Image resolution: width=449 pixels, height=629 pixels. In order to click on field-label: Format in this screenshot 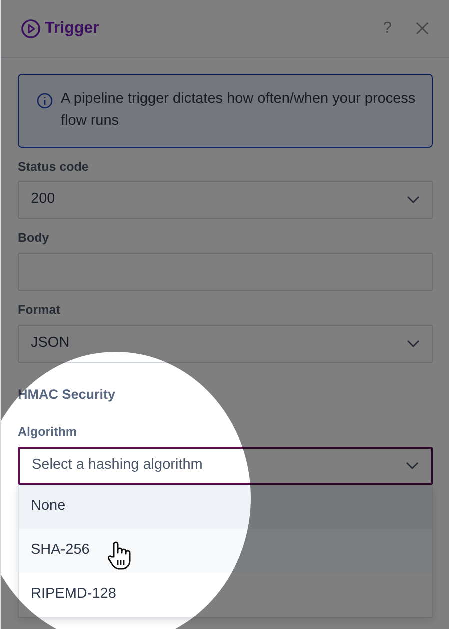, I will do `click(40, 310)`.